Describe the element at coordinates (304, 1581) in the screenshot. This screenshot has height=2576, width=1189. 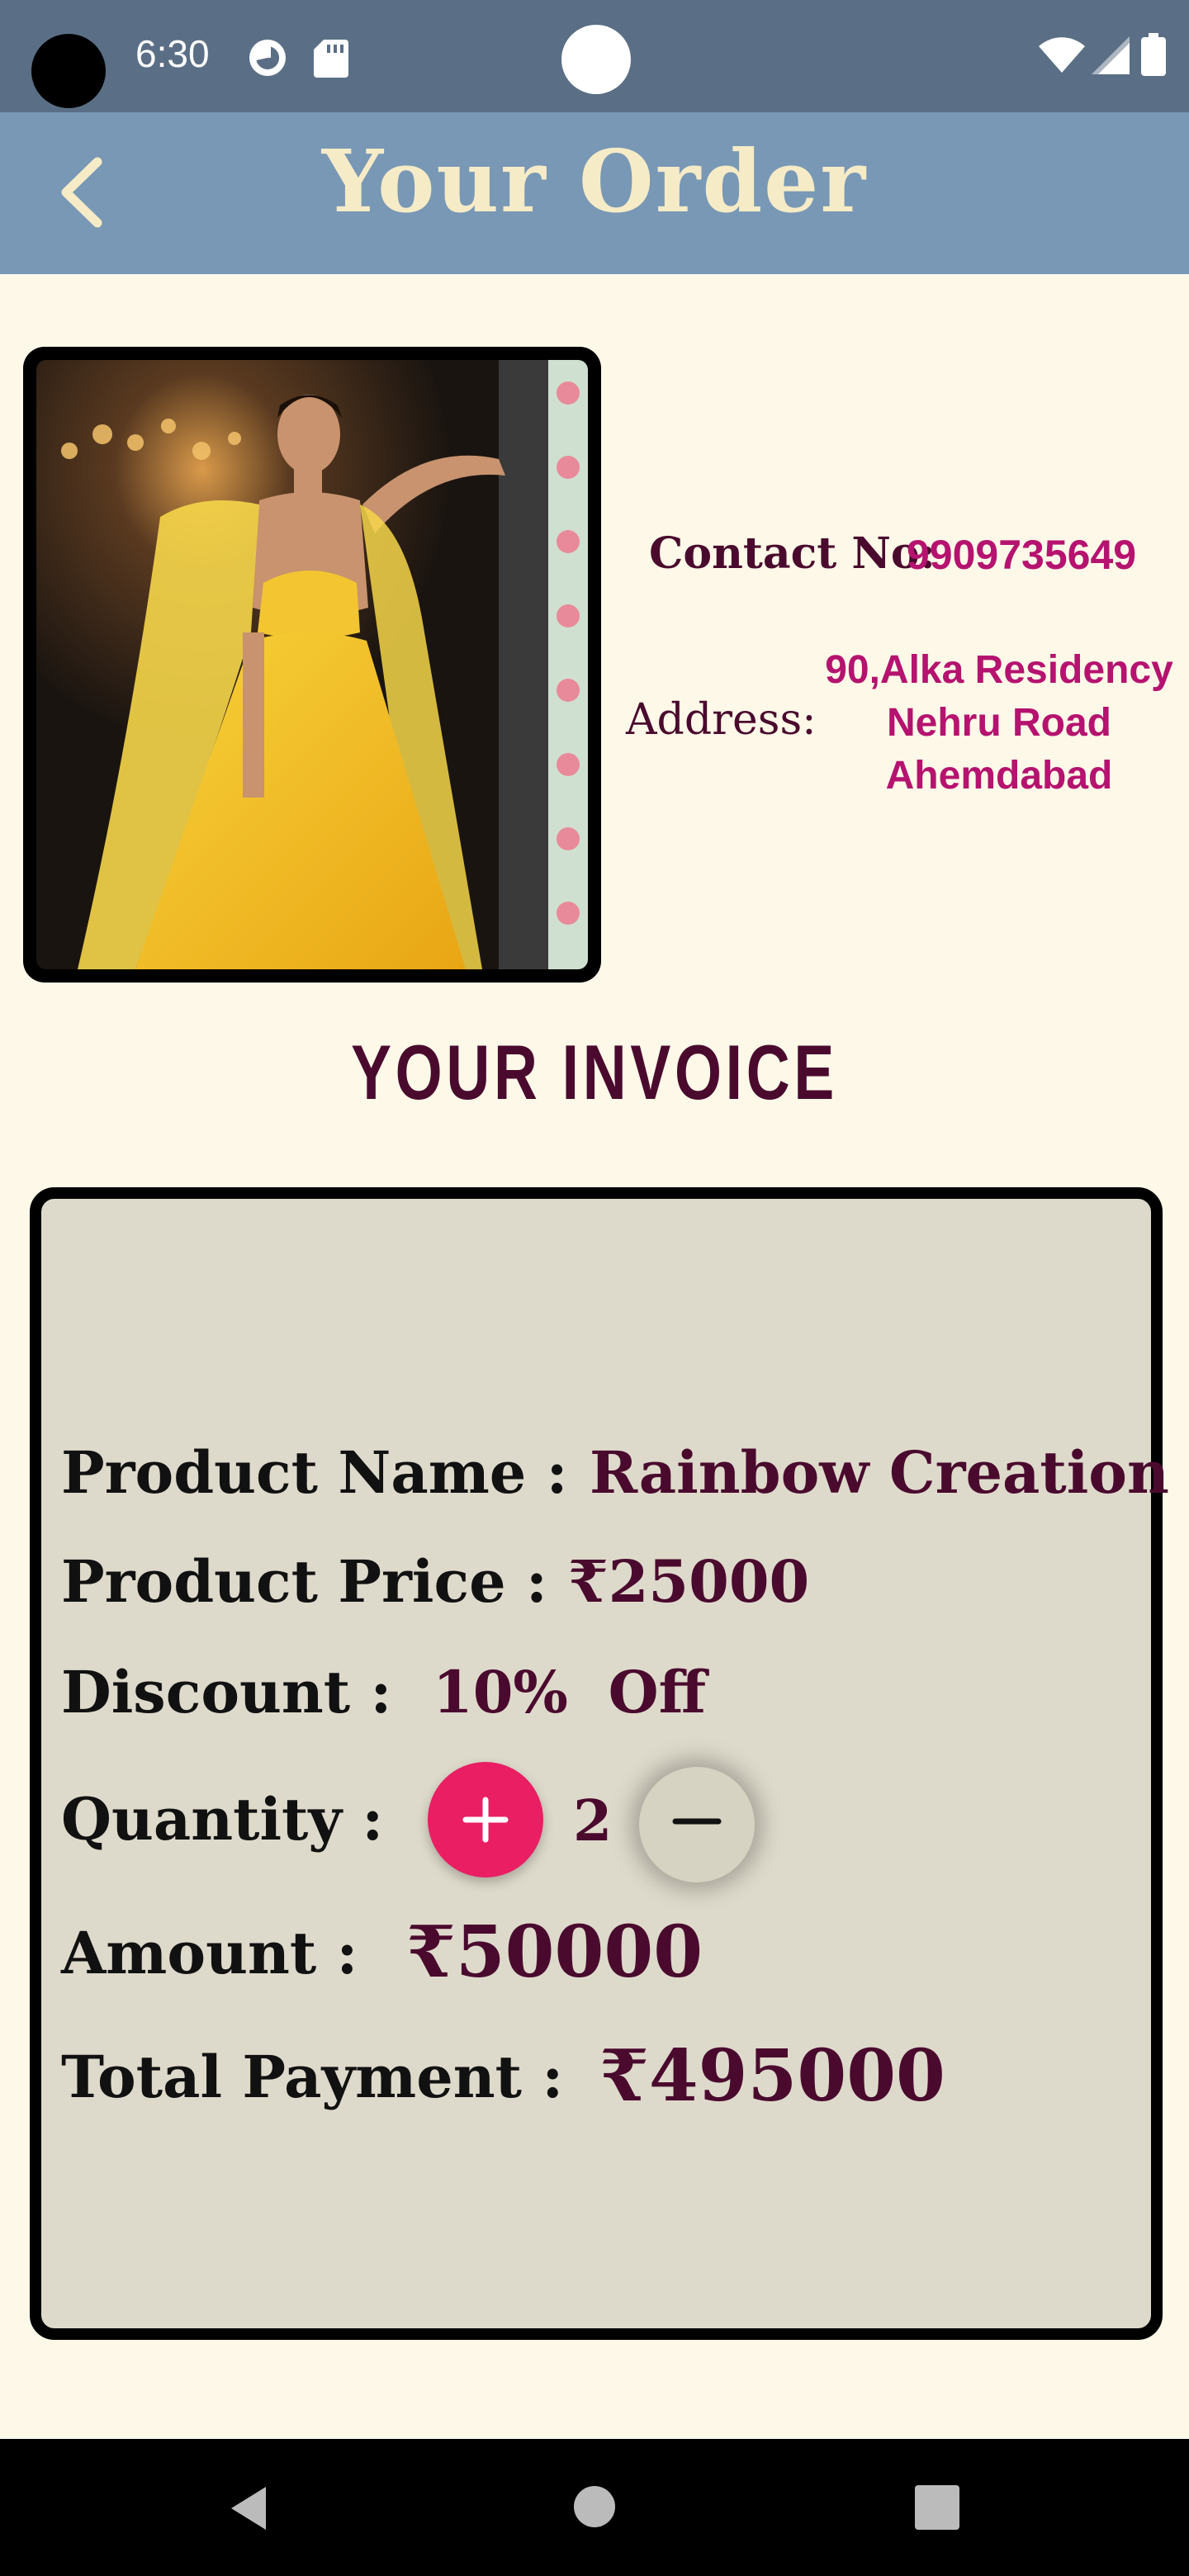
I see `product-price-label: Product Price :` at that location.